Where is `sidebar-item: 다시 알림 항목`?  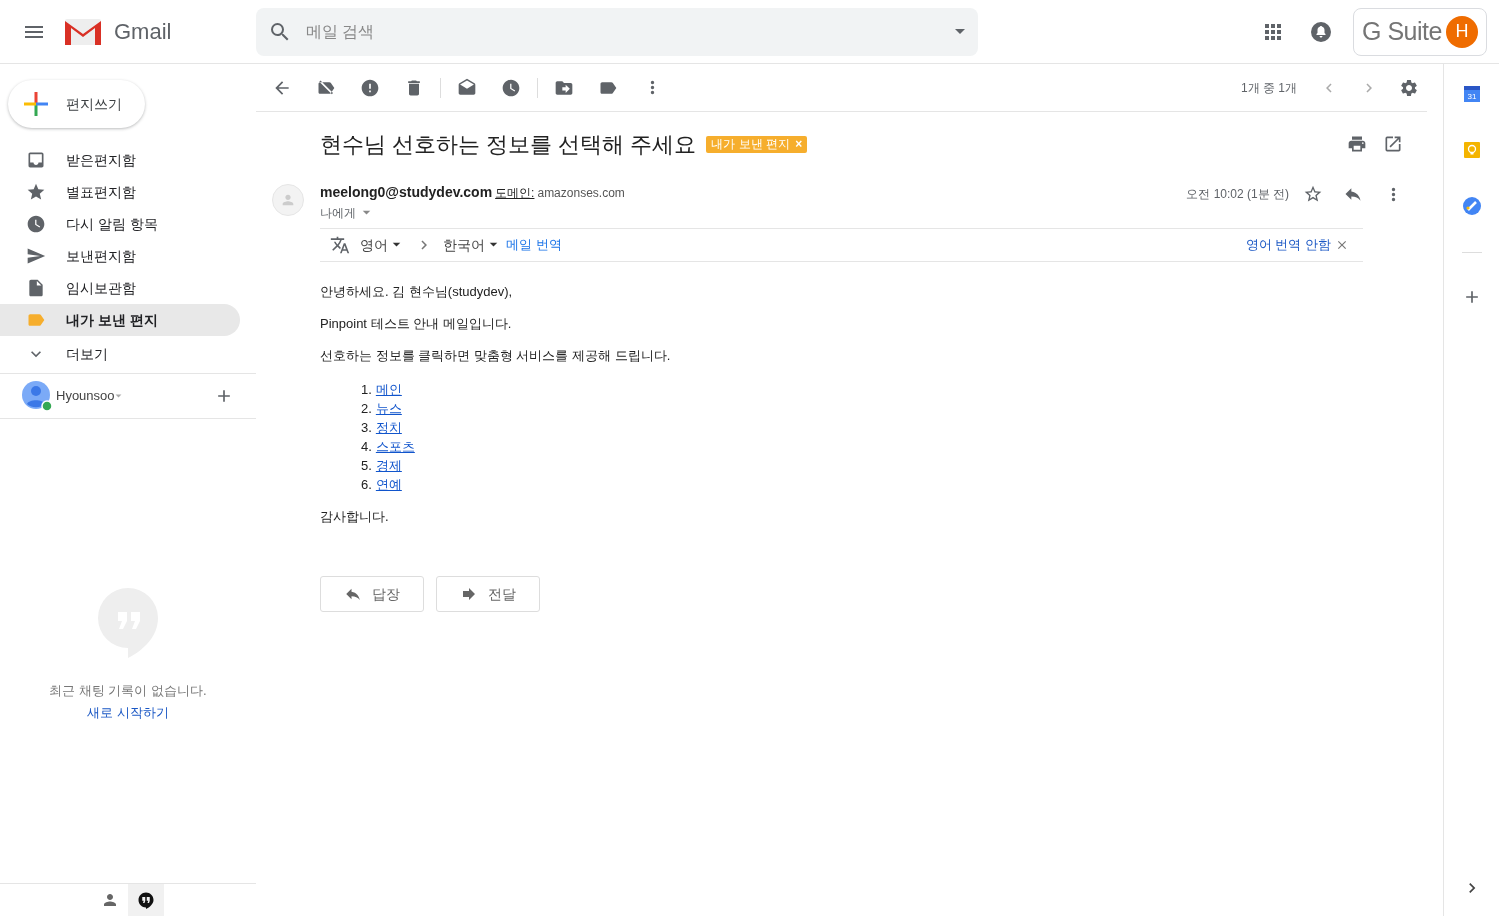 sidebar-item: 다시 알림 항목 is located at coordinates (120, 224).